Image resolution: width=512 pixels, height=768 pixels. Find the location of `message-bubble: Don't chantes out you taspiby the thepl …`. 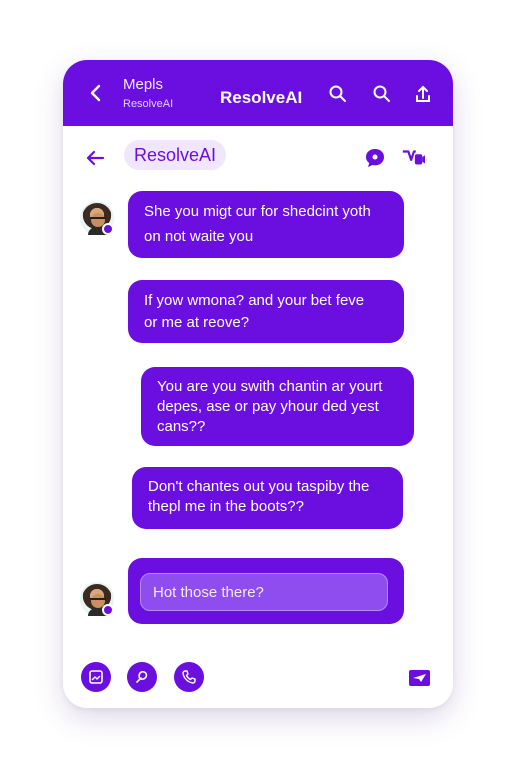

message-bubble: Don't chantes out you taspiby the thepl … is located at coordinates (267, 498).